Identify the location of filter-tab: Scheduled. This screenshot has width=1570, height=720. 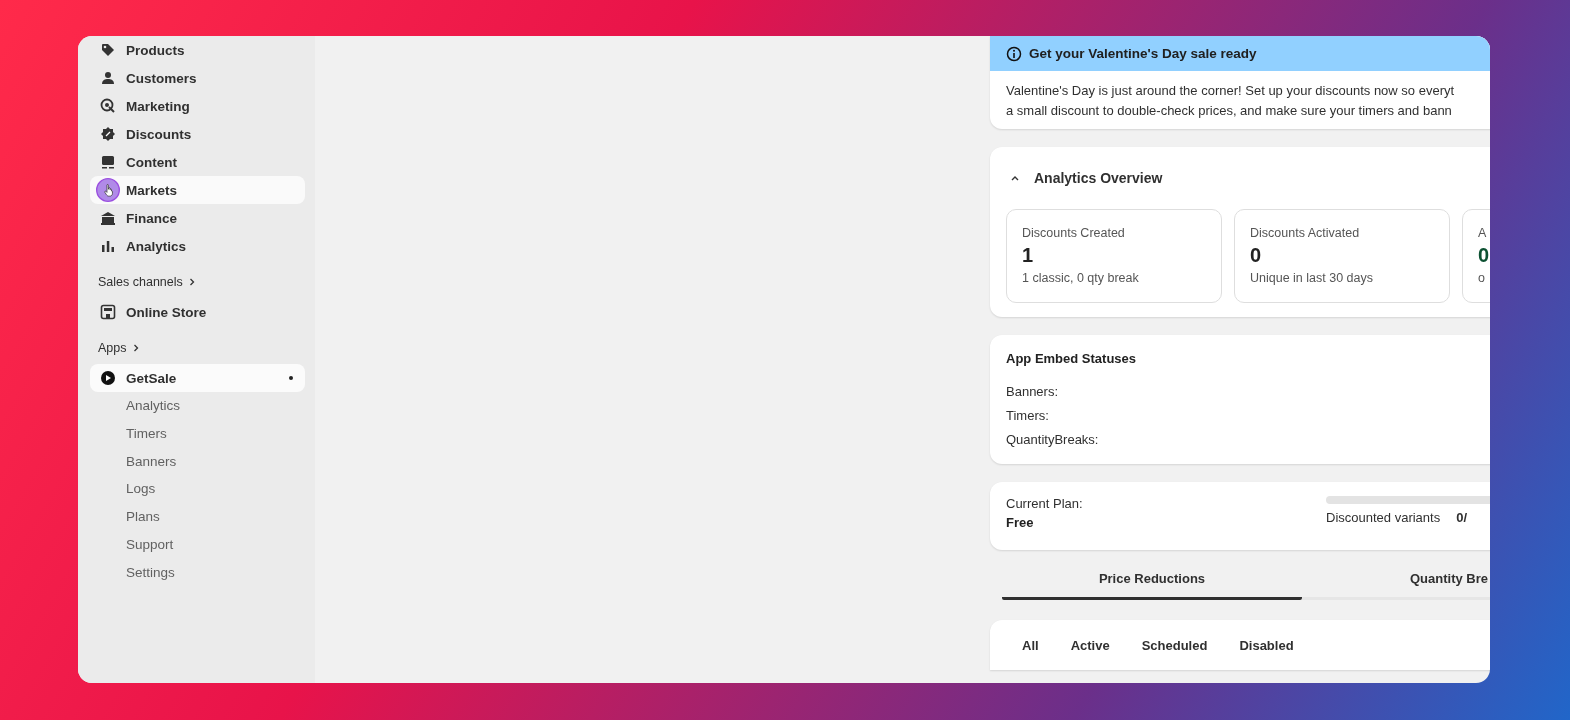
(1174, 645).